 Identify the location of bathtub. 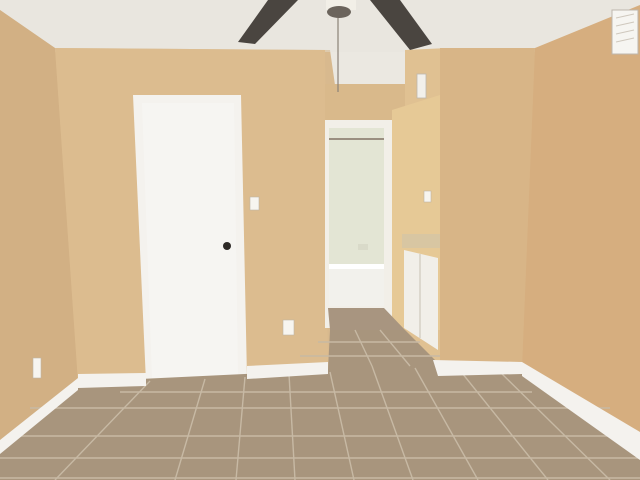
(356, 286).